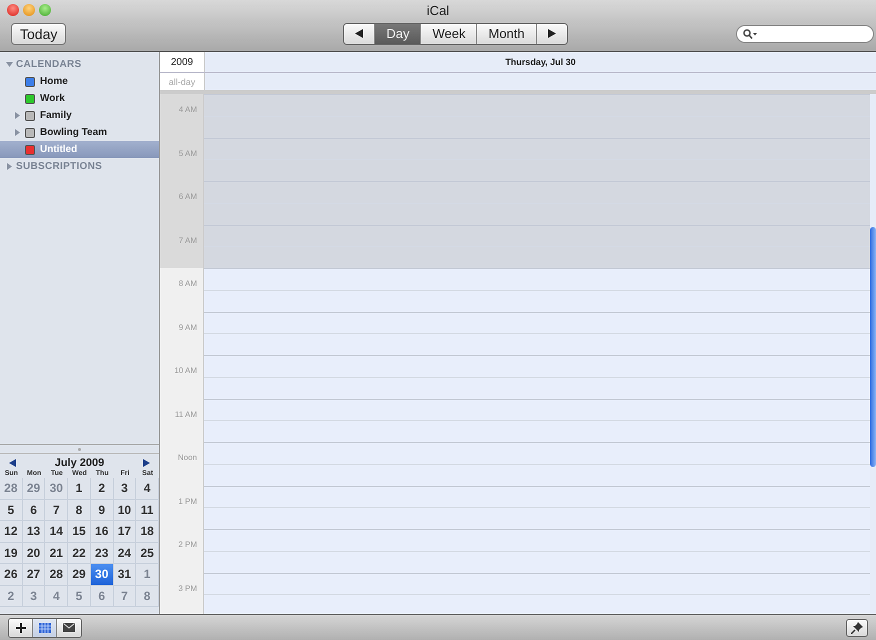  I want to click on add-button, so click(21, 627).